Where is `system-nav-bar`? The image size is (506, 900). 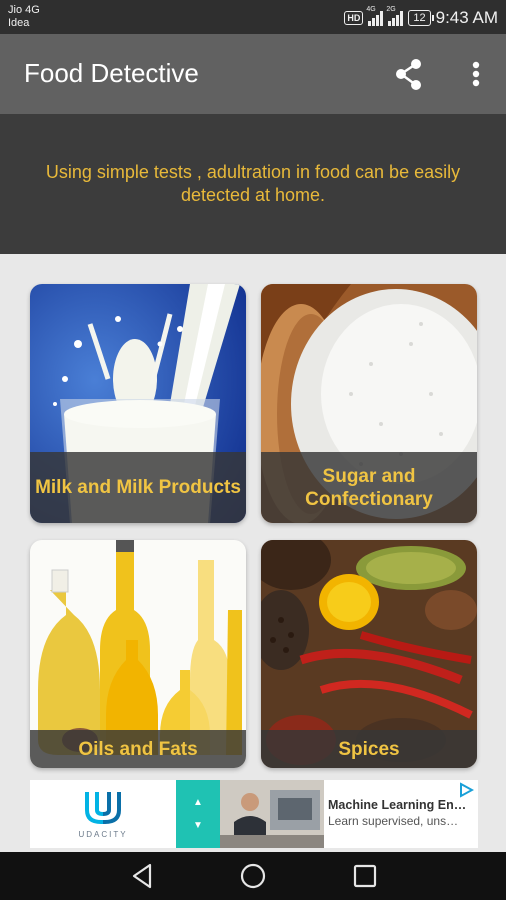 system-nav-bar is located at coordinates (253, 876).